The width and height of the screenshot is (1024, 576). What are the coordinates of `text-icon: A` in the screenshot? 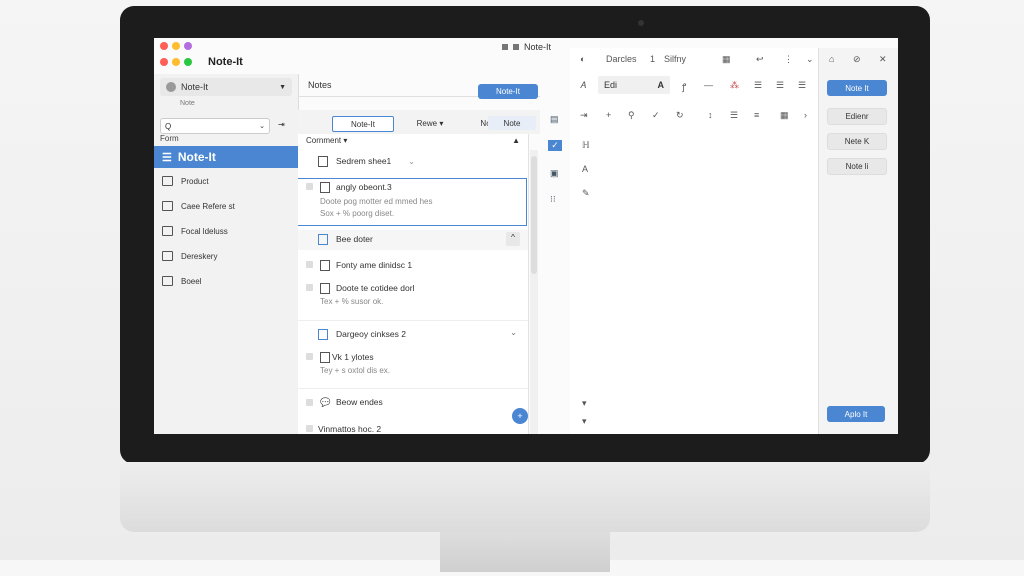 It's located at (585, 169).